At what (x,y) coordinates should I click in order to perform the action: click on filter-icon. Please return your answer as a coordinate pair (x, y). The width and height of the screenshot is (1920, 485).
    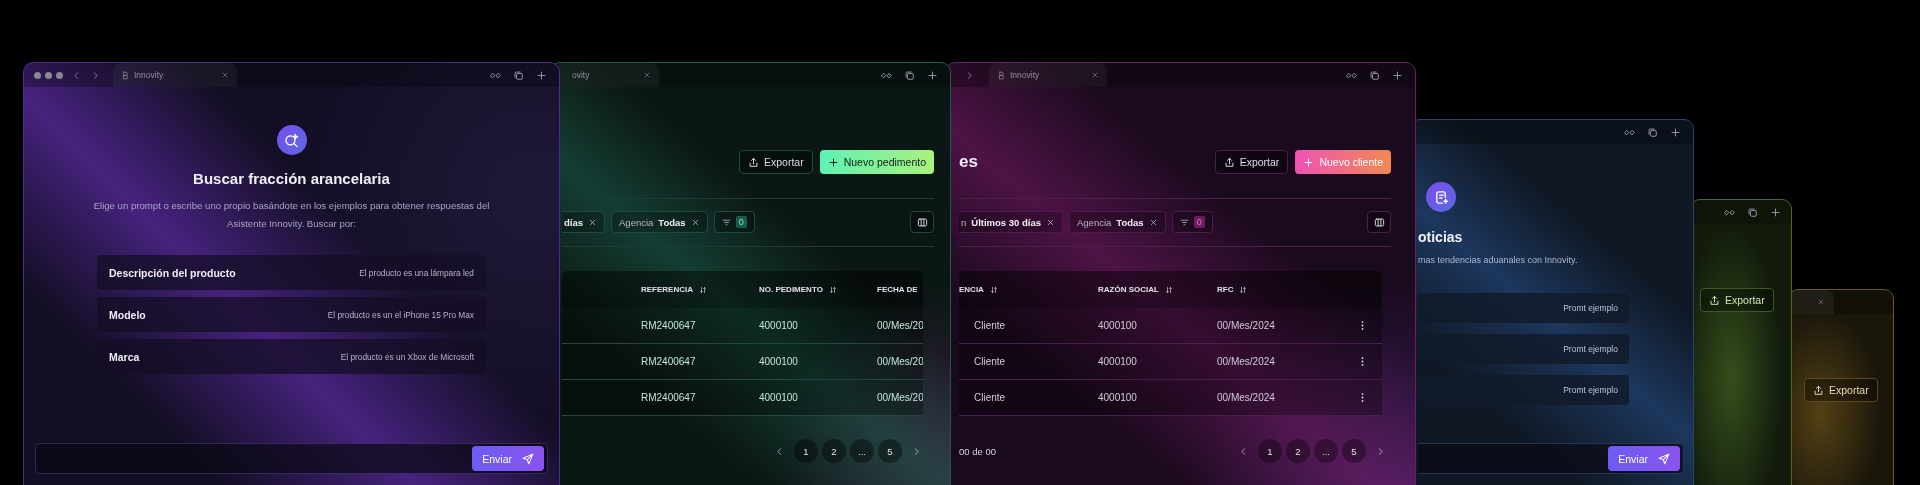
    Looking at the image, I should click on (726, 222).